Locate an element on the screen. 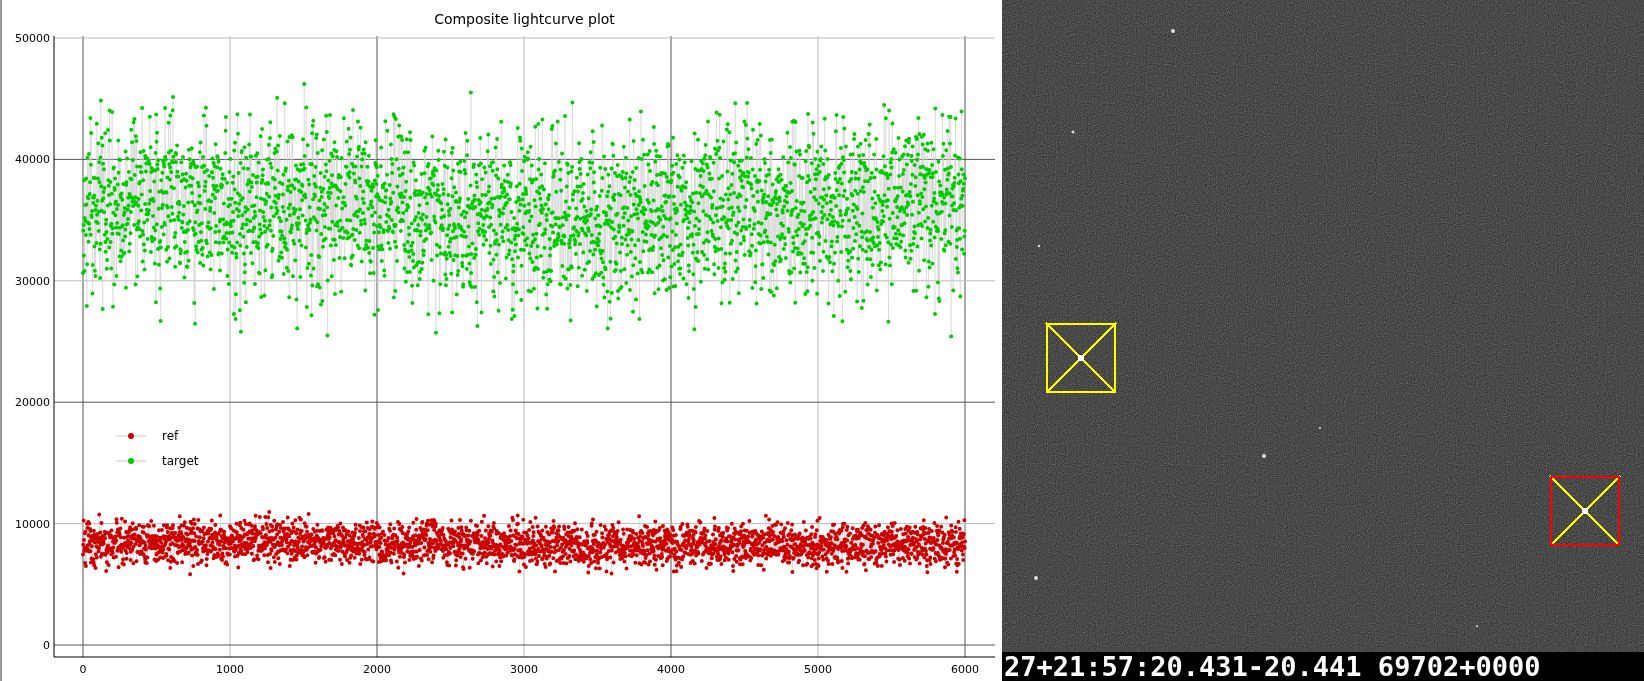 This screenshot has height=681, width=1644. y-tick-label: 50000 is located at coordinates (32, 38).